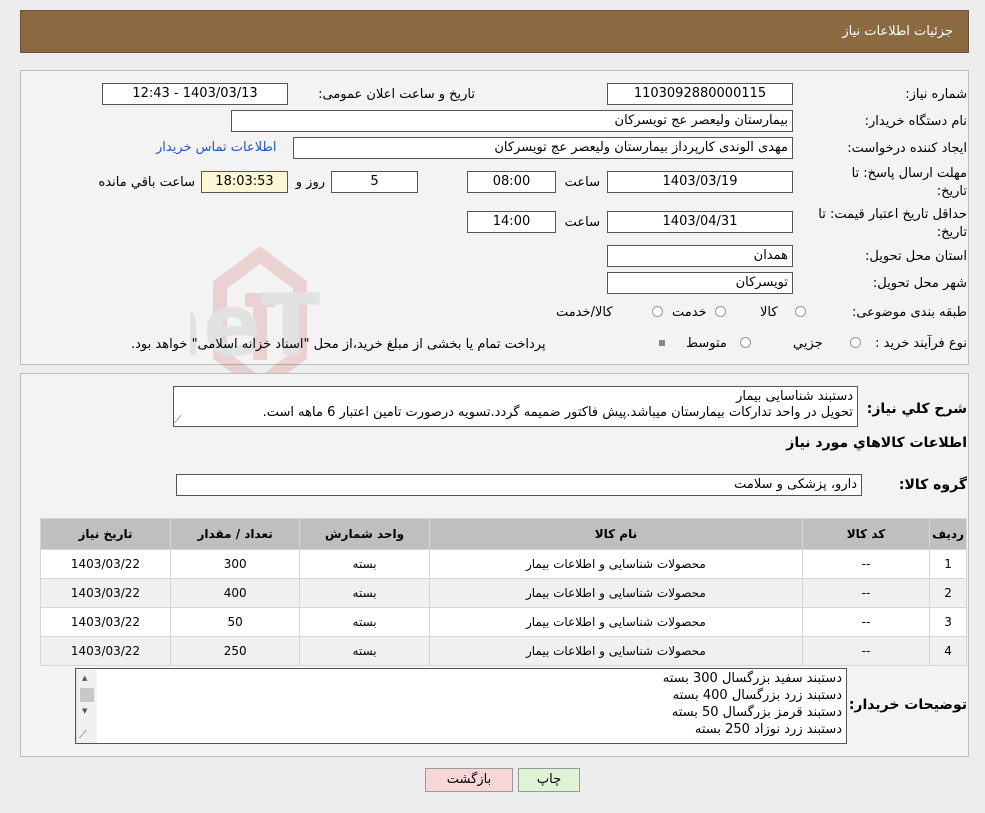 The height and width of the screenshot is (813, 985). What do you see at coordinates (244, 182) in the screenshot?
I see `remaining-time-field: 18:03:53` at bounding box center [244, 182].